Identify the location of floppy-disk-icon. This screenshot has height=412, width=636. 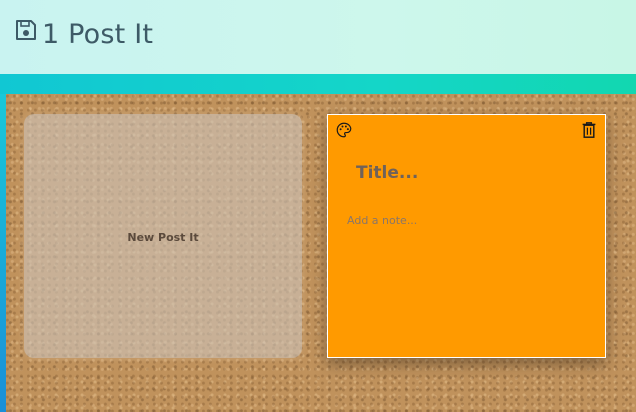
(26, 30).